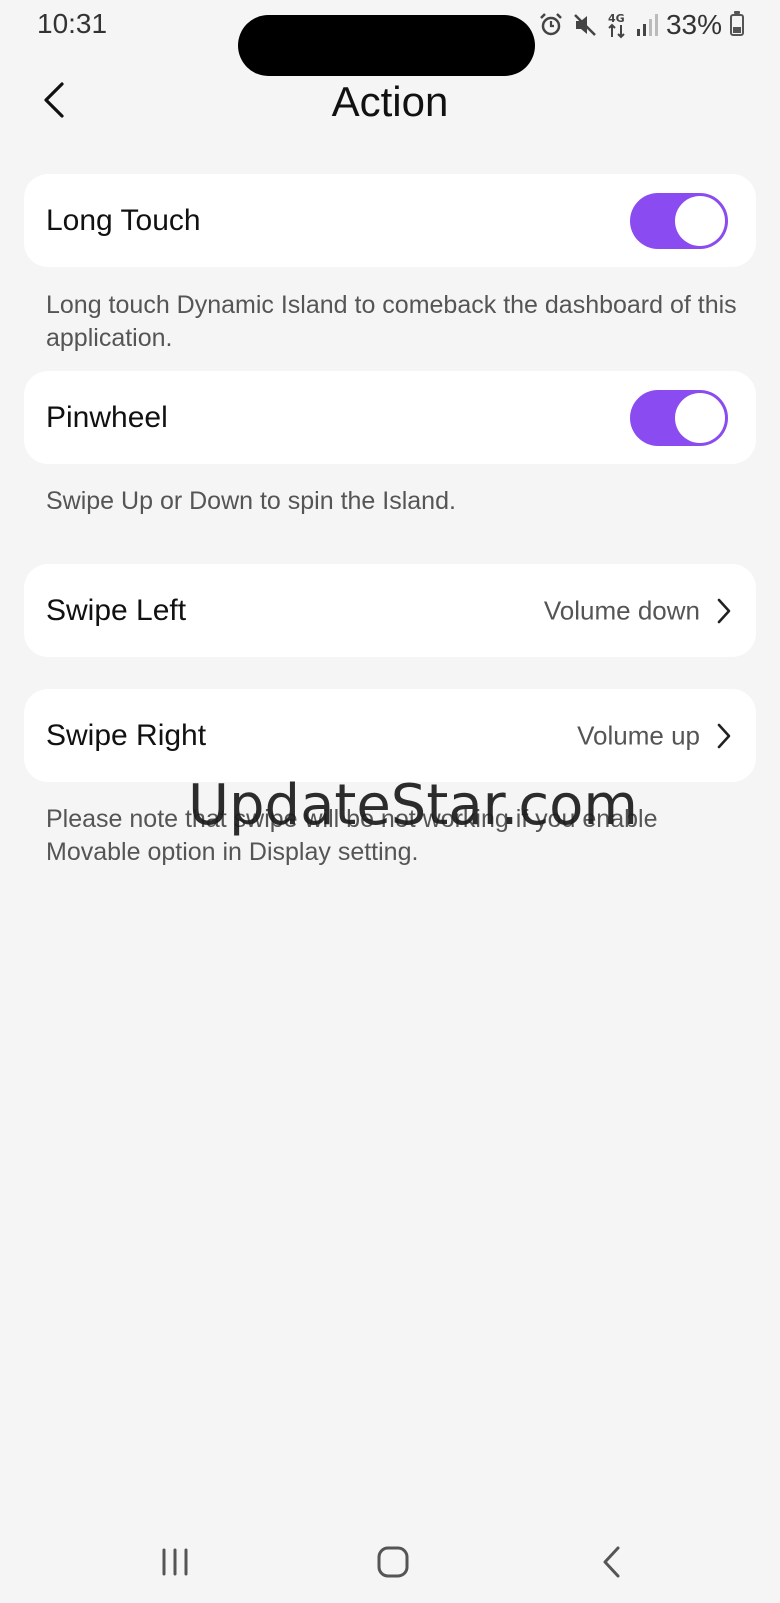 The width and height of the screenshot is (780, 1603). I want to click on page-title: Action, so click(390, 101).